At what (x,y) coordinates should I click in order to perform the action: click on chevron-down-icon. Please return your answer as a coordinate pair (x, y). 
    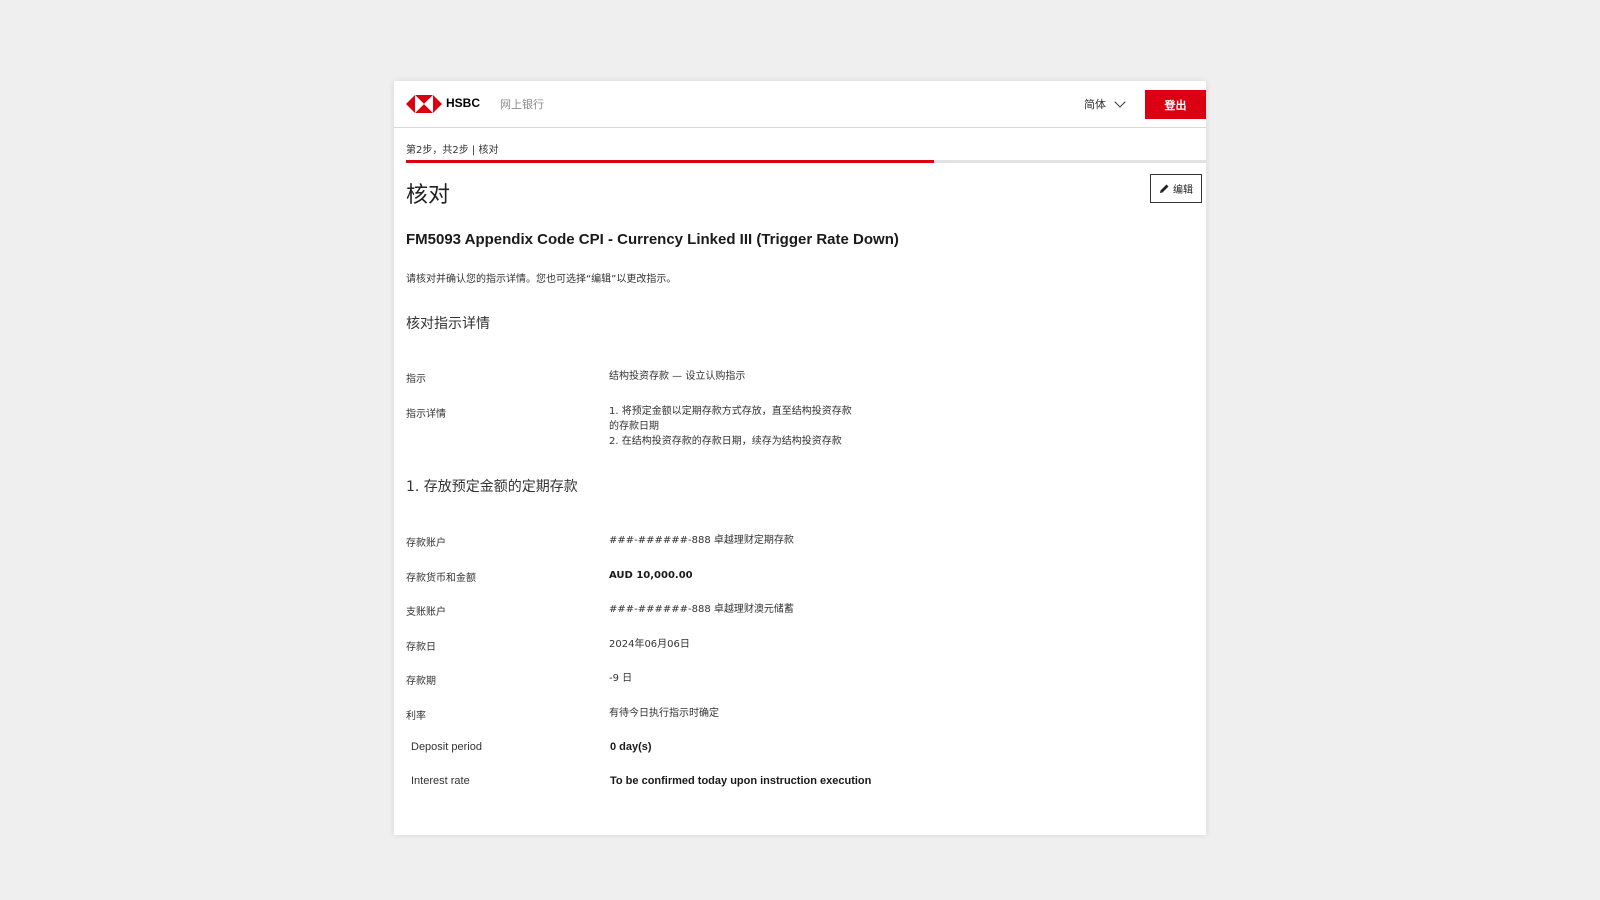
    Looking at the image, I should click on (1120, 102).